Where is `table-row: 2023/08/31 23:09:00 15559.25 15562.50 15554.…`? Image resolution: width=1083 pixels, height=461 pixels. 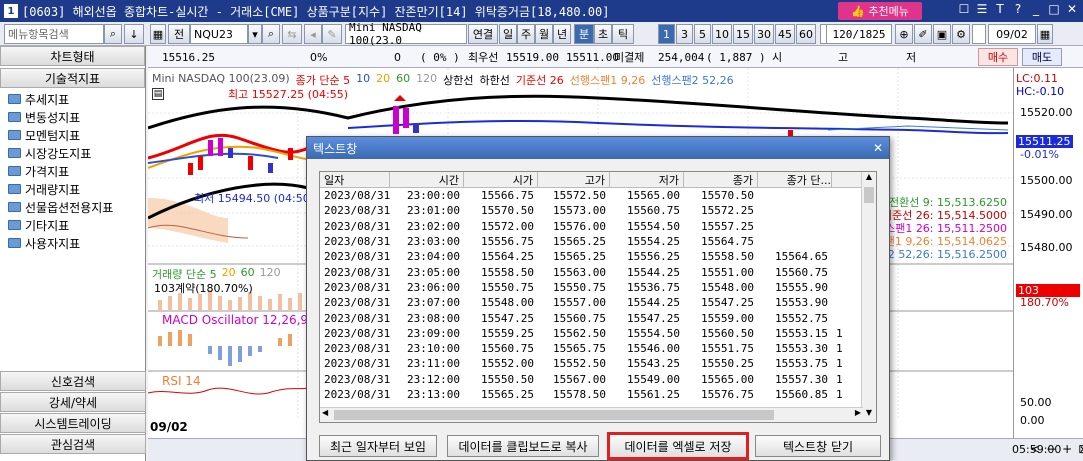 table-row: 2023/08/31 23:09:00 15559.25 15562.50 15554.… is located at coordinates (598, 333).